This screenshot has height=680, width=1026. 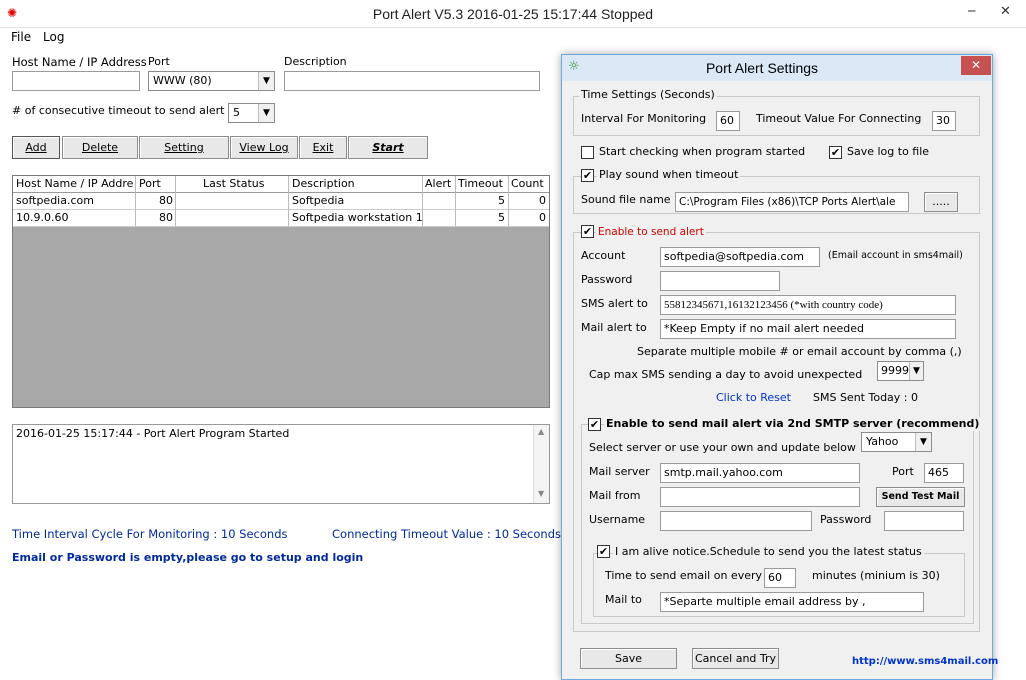 I want to click on view-log-button: View Log, so click(x=264, y=147).